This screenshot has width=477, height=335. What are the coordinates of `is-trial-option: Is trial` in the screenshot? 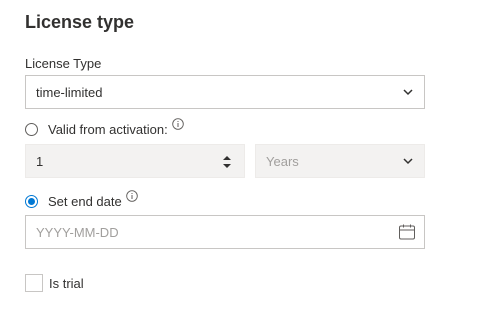 It's located at (54, 283).